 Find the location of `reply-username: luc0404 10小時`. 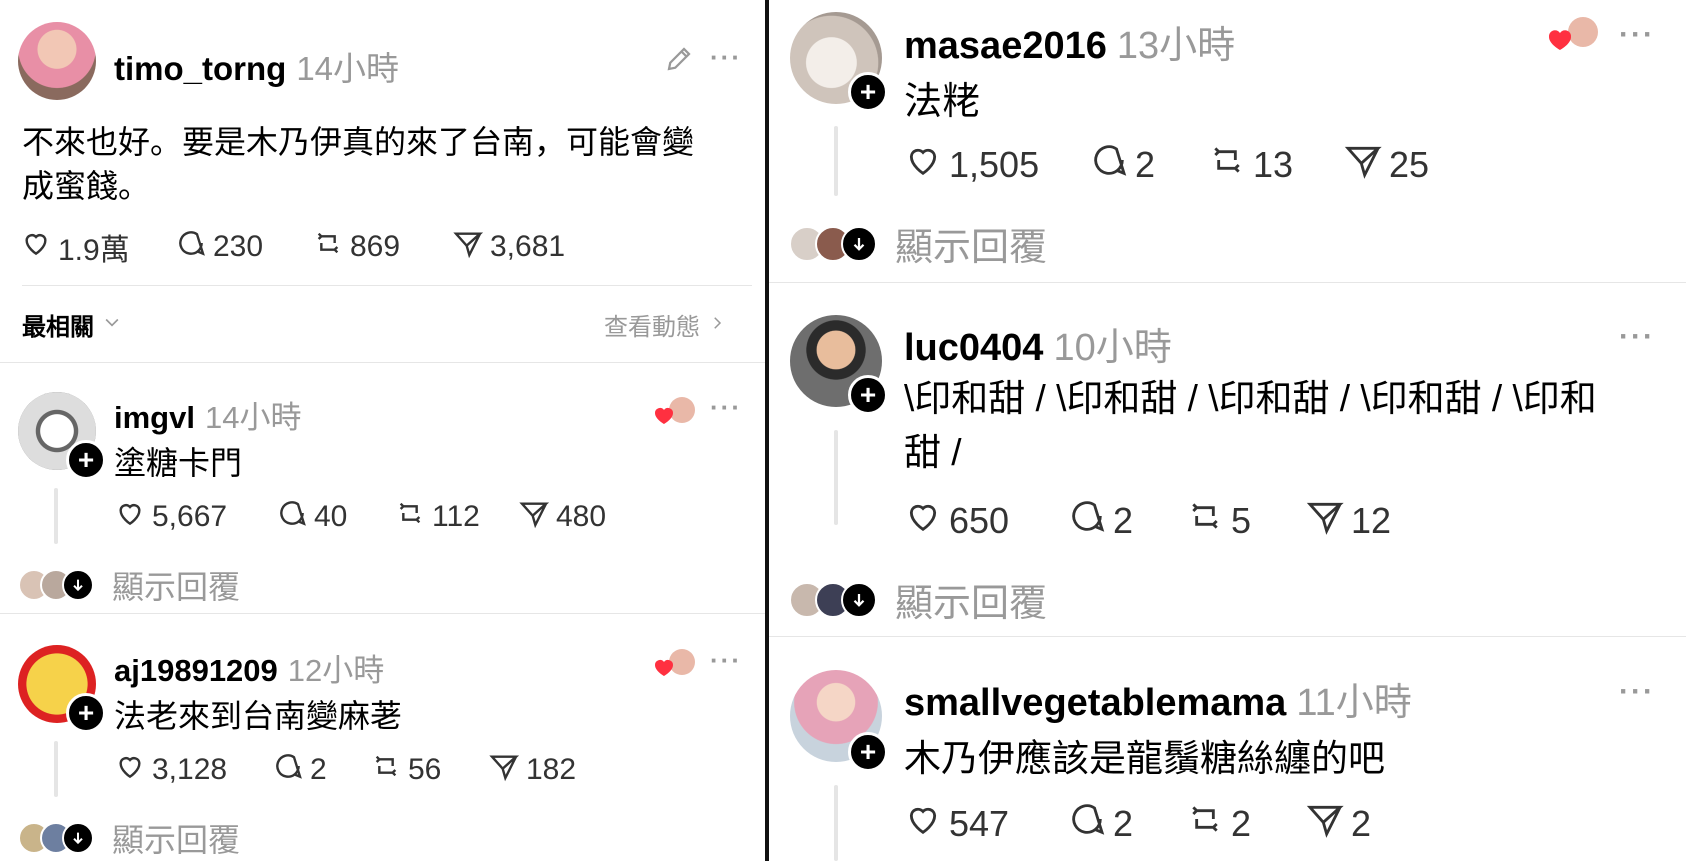

reply-username: luc0404 10小時 is located at coordinates (1038, 343).